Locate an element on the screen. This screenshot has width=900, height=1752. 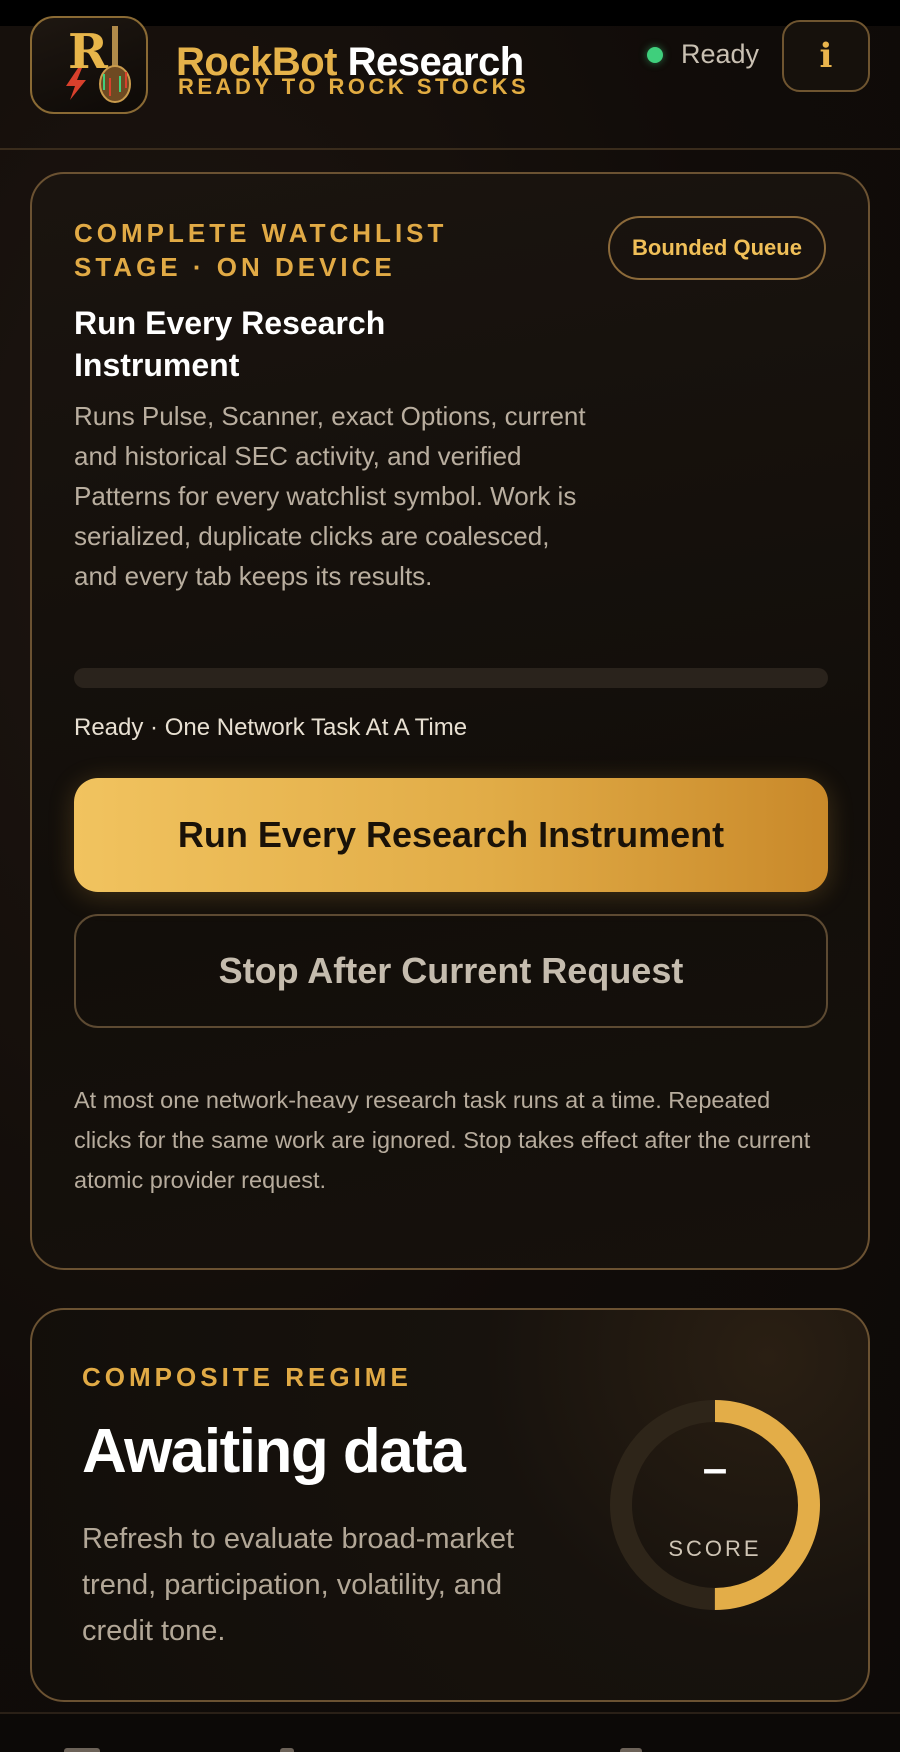
card-eyebrow: COMPLETE WATCHLIST STAGE · ON DEVICE is located at coordinates (261, 250).